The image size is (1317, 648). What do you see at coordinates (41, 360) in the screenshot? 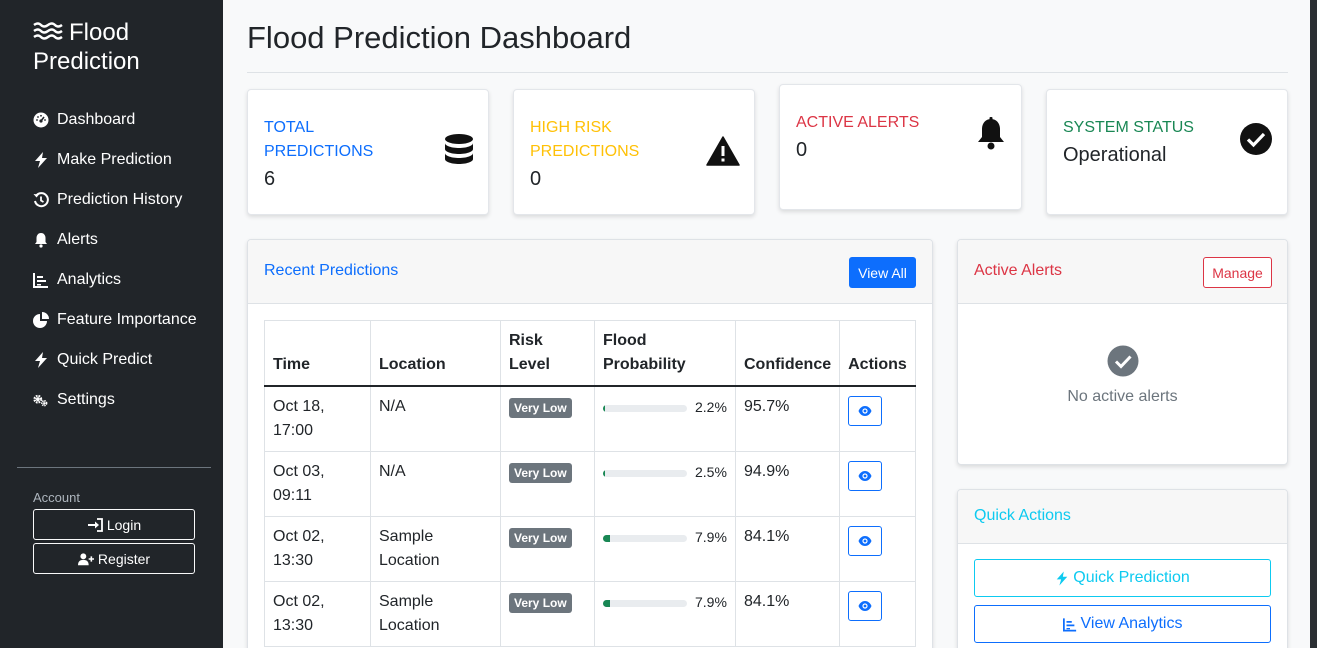
I see `bolt-icon` at bounding box center [41, 360].